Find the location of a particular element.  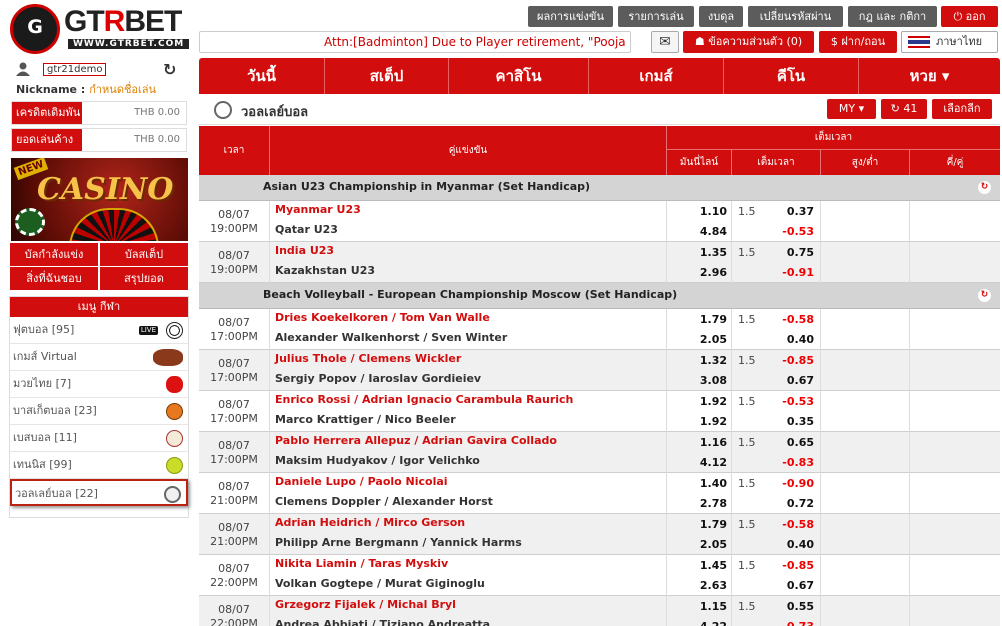

handicap-odd-und: -0.91 is located at coordinates (798, 272).